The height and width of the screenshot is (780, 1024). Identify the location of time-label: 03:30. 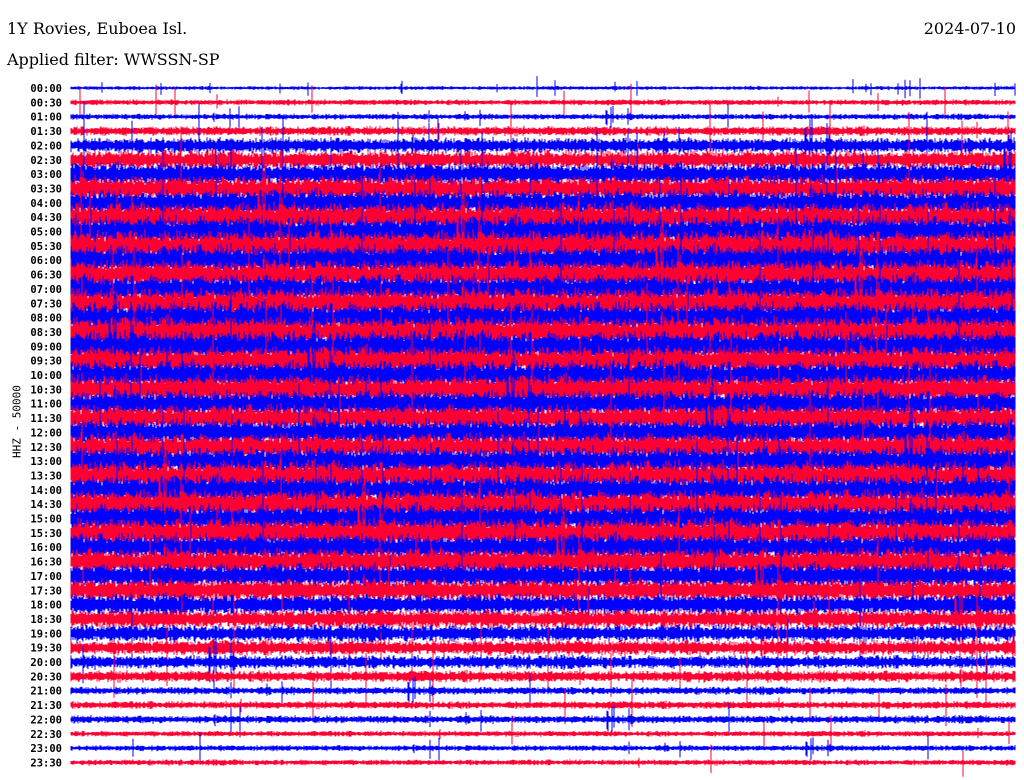
(46, 189).